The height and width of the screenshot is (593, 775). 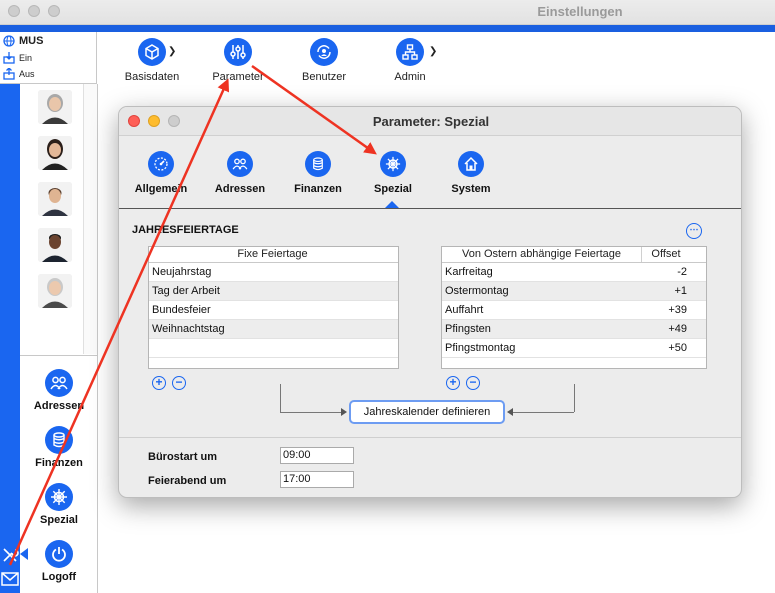 What do you see at coordinates (183, 457) in the screenshot?
I see `office-start-label: Bürostart um` at bounding box center [183, 457].